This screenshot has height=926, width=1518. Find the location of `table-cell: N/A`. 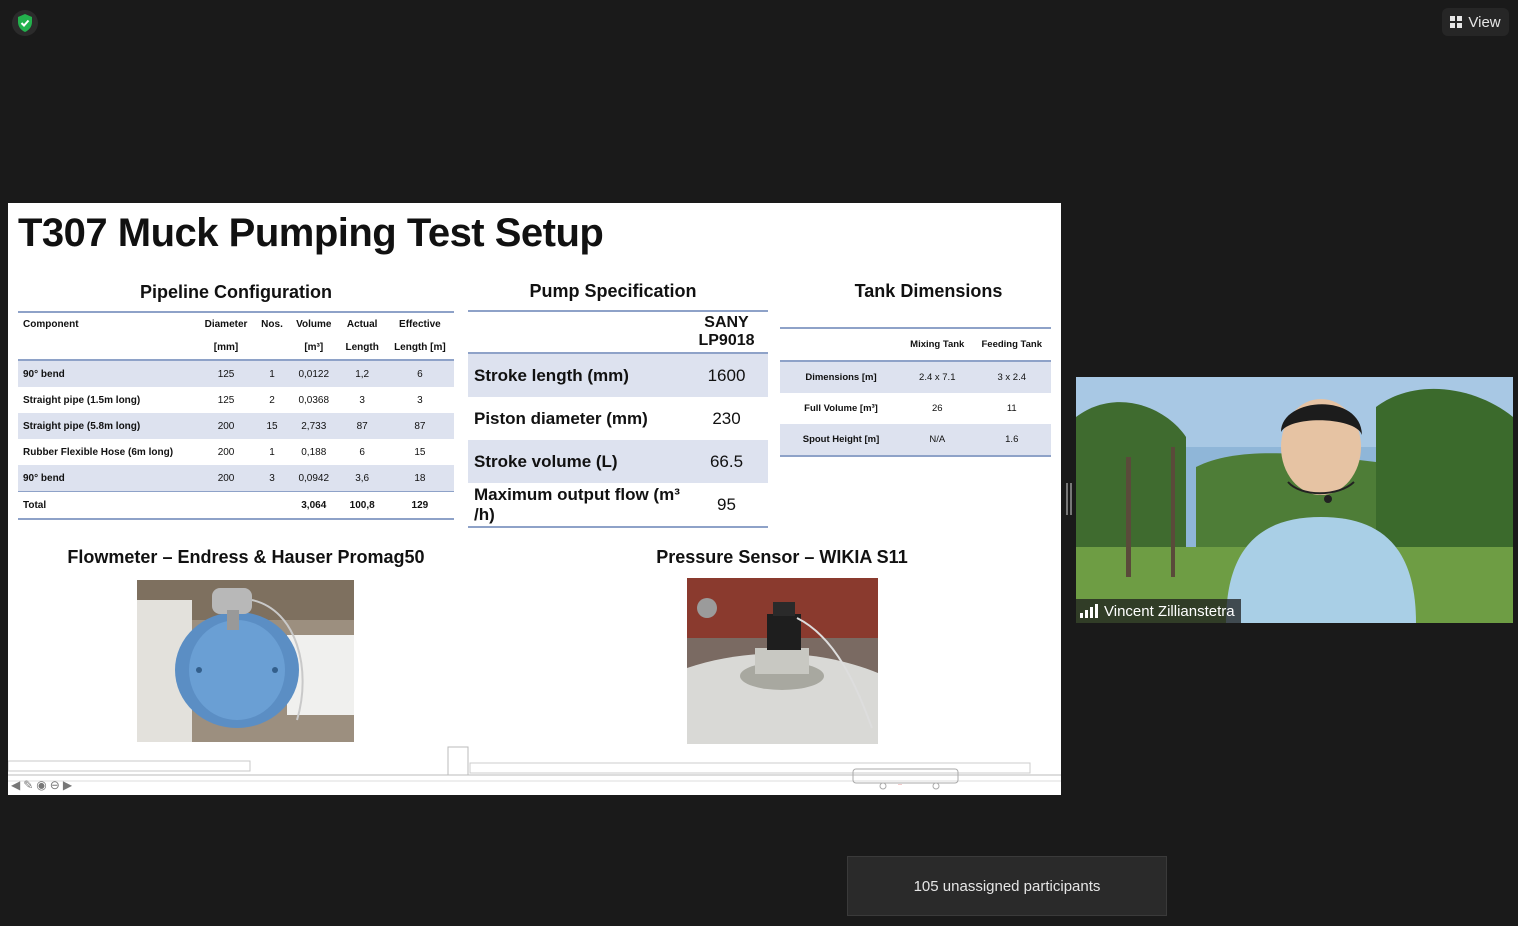

table-cell: N/A is located at coordinates (937, 440).